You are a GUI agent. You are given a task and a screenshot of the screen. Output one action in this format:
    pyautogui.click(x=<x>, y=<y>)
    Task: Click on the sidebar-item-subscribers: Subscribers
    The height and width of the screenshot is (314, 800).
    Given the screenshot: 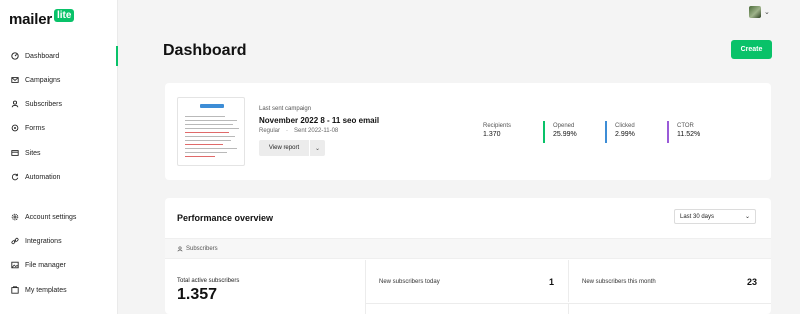 What is the action you would take?
    pyautogui.click(x=36, y=104)
    